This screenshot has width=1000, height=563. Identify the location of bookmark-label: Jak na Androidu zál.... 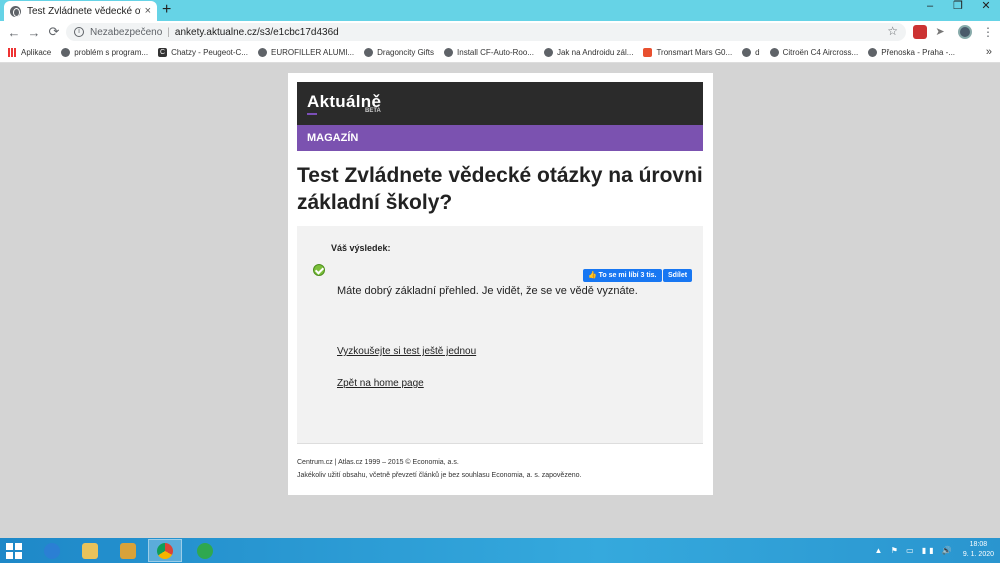
(595, 52).